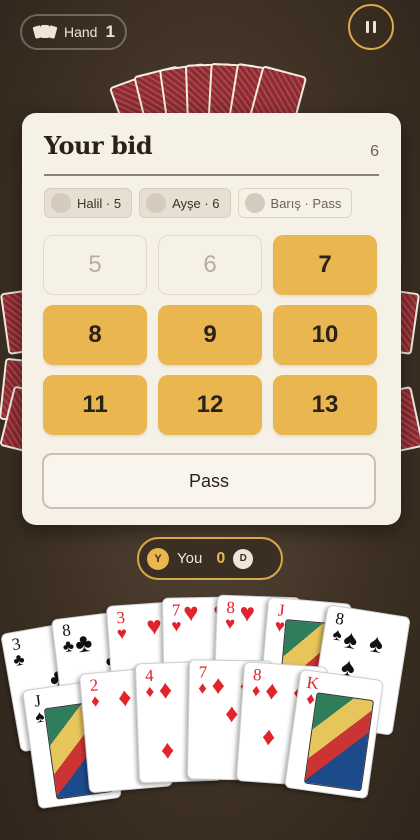  I want to click on pass-button: Pass, so click(209, 481).